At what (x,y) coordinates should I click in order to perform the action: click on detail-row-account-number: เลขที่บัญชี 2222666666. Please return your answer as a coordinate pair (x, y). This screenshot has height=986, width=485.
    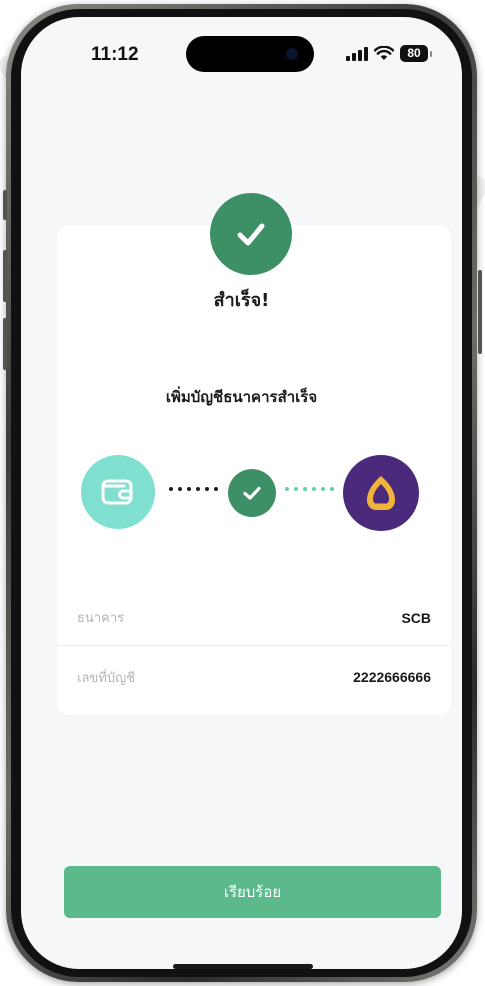
    Looking at the image, I should click on (254, 677).